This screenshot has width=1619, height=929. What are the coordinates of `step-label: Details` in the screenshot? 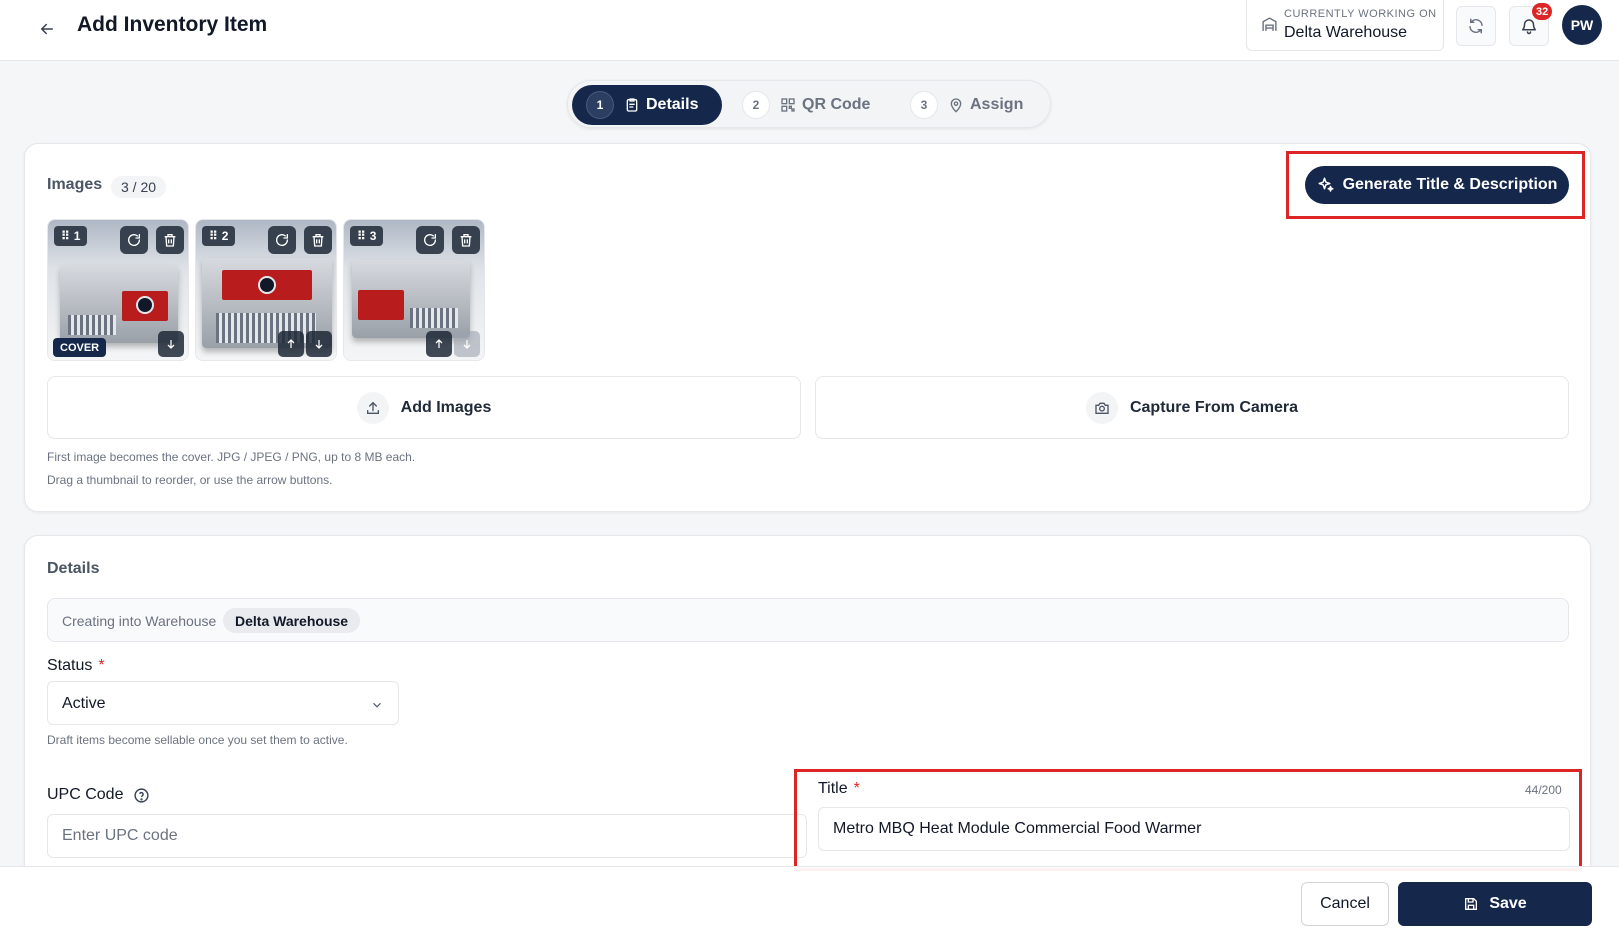 It's located at (672, 104).